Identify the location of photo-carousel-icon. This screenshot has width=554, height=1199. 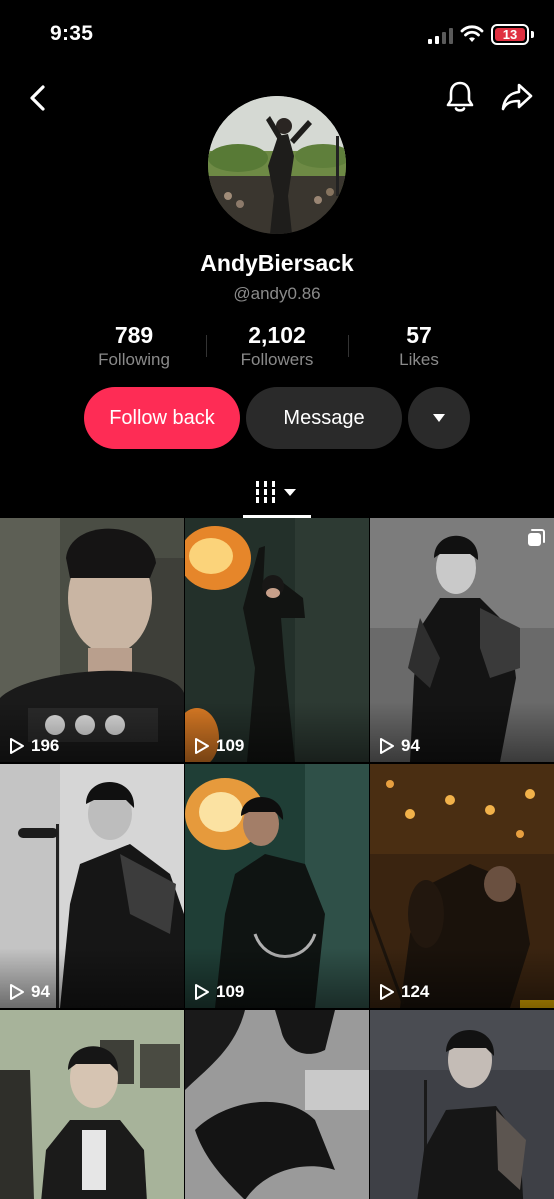
(536, 537).